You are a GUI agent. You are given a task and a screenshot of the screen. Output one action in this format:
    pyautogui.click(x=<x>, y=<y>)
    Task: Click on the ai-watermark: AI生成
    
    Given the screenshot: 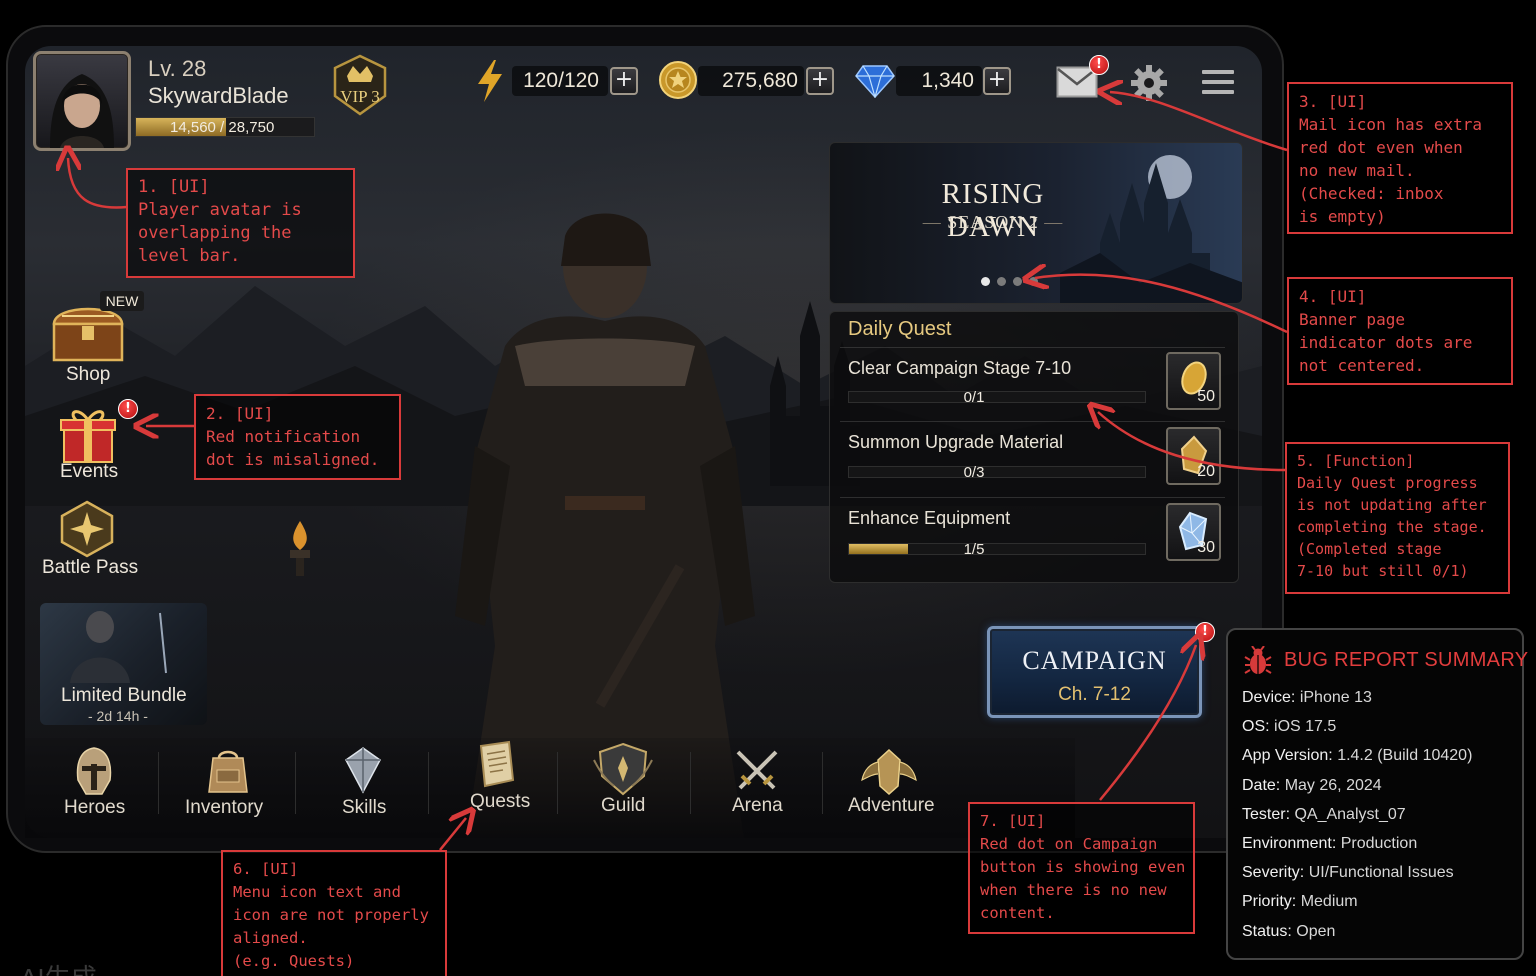 What is the action you would take?
    pyautogui.click(x=58, y=967)
    